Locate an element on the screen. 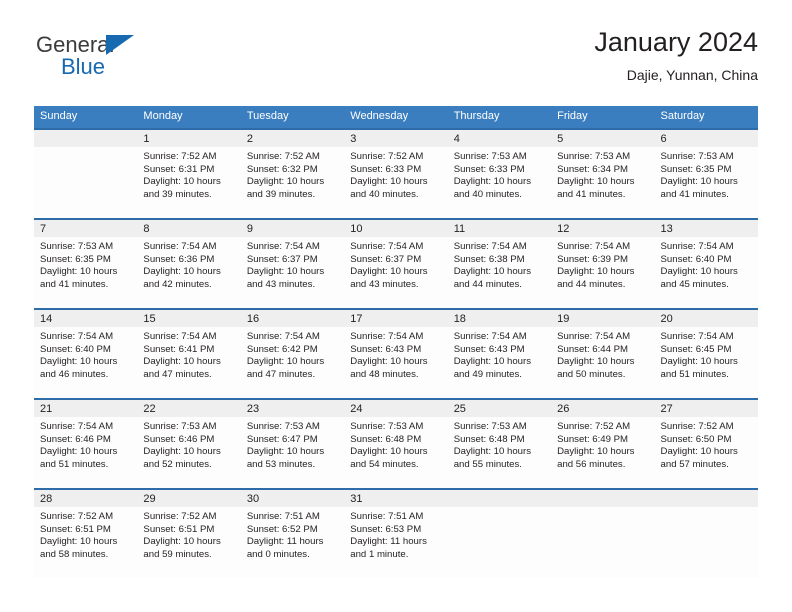  daylight-text-line2: and 0 minutes. is located at coordinates (278, 554).